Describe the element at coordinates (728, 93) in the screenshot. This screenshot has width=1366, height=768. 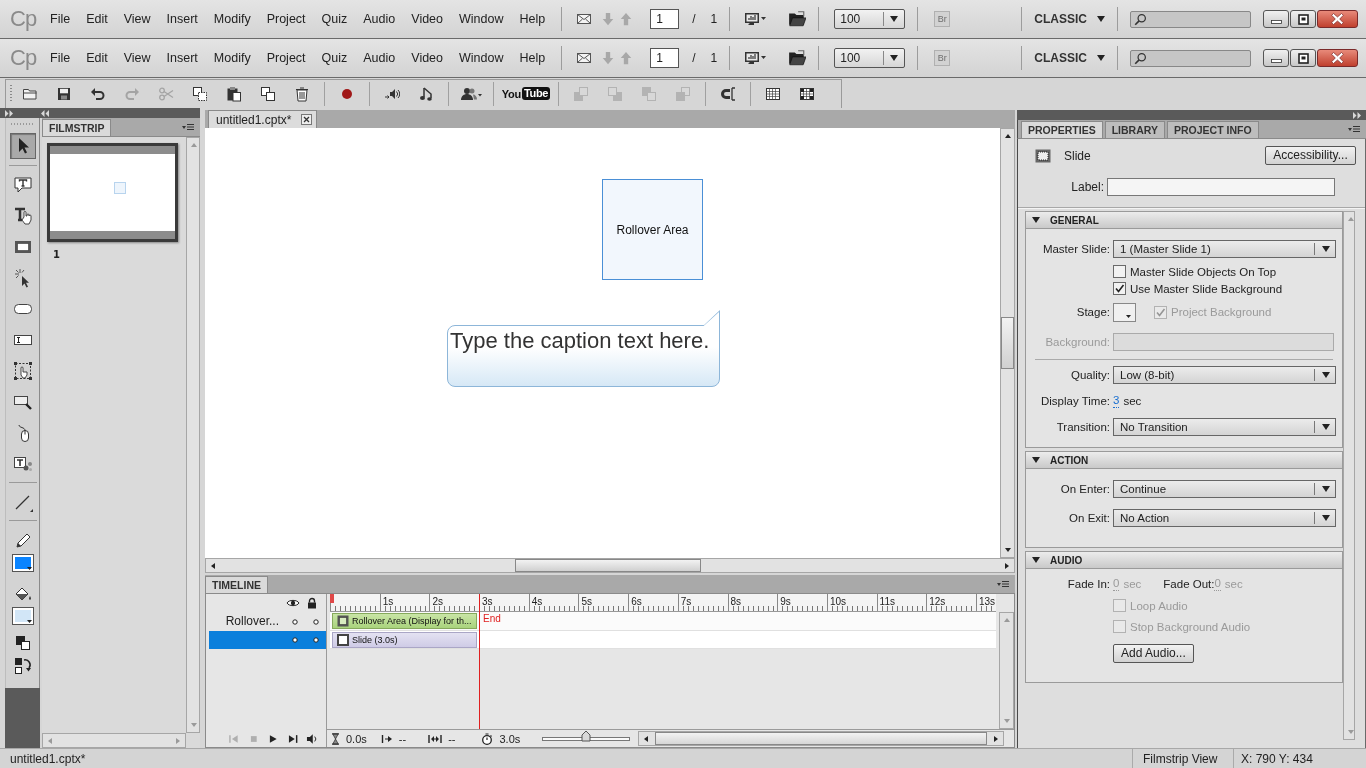
I see `magnet-icon` at that location.